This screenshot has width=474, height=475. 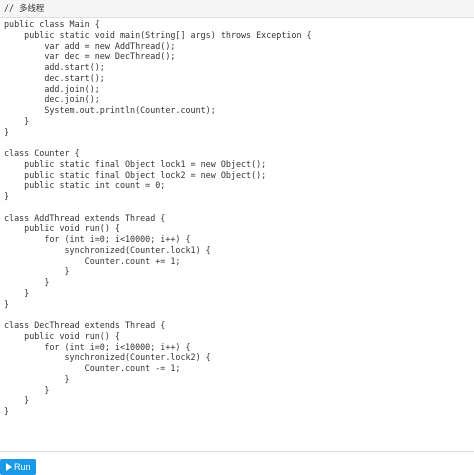 I want to click on code-line: class DecThread extends Thread {, so click(x=85, y=325).